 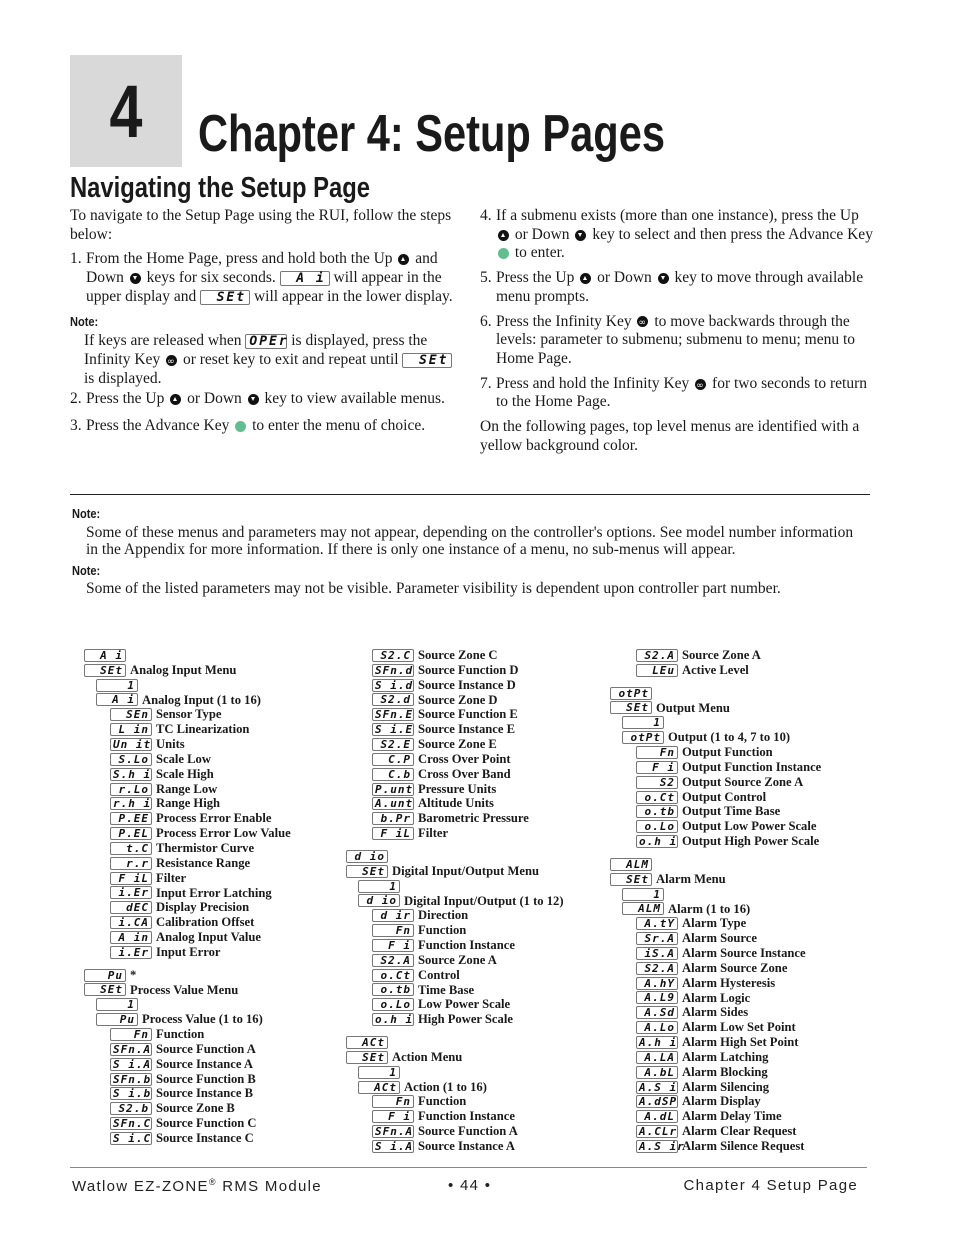 What do you see at coordinates (470, 1185) in the screenshot?
I see `page-number: • 44 •` at bounding box center [470, 1185].